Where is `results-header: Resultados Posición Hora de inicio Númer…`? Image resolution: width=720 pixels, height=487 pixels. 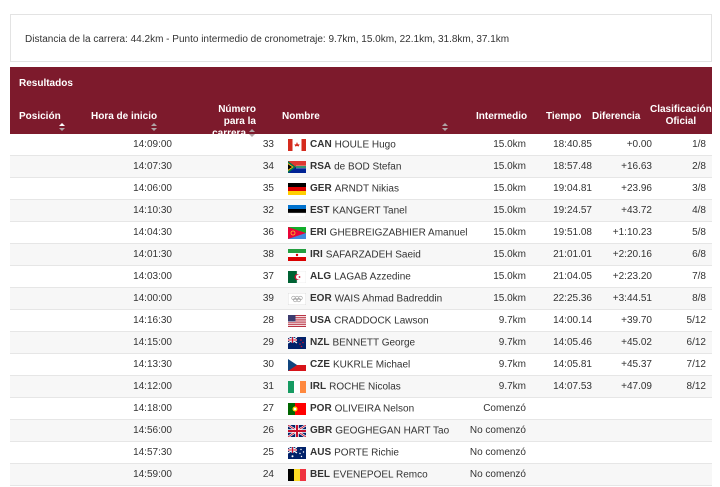 results-header: Resultados Posición Hora de inicio Númer… is located at coordinates (361, 103).